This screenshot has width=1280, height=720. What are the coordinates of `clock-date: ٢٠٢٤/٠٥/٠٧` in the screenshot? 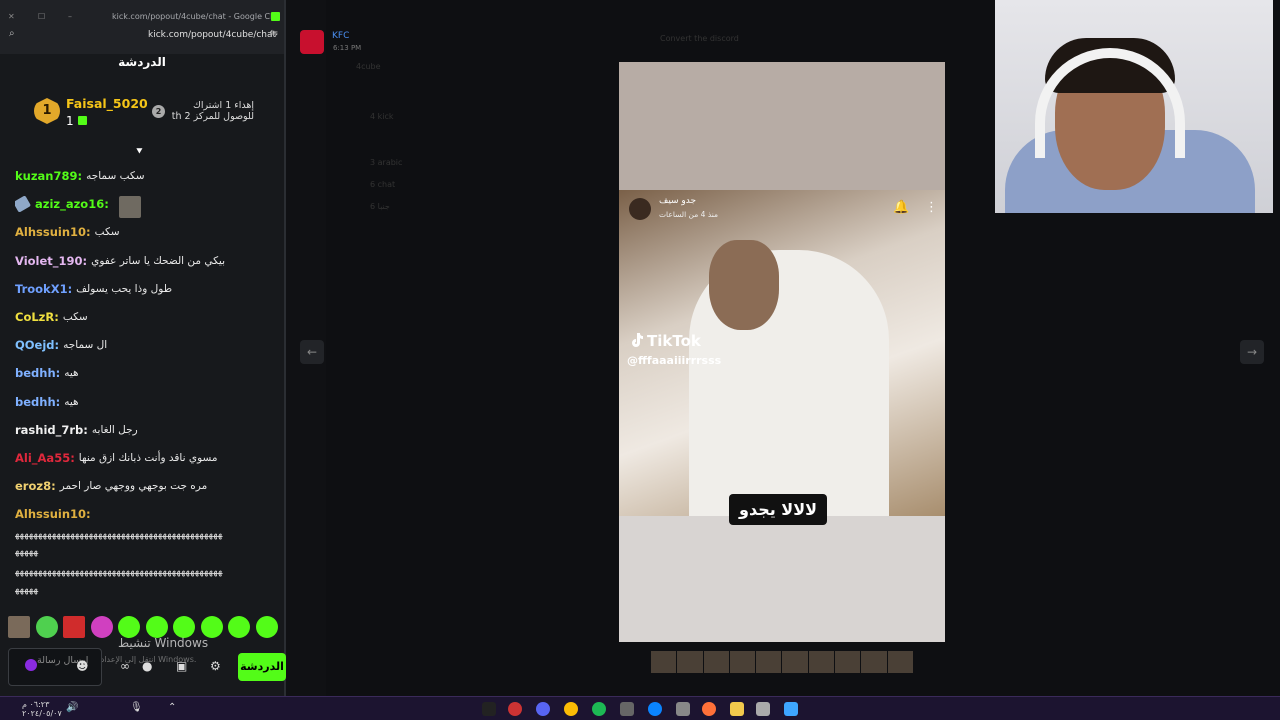 It's located at (42, 713).